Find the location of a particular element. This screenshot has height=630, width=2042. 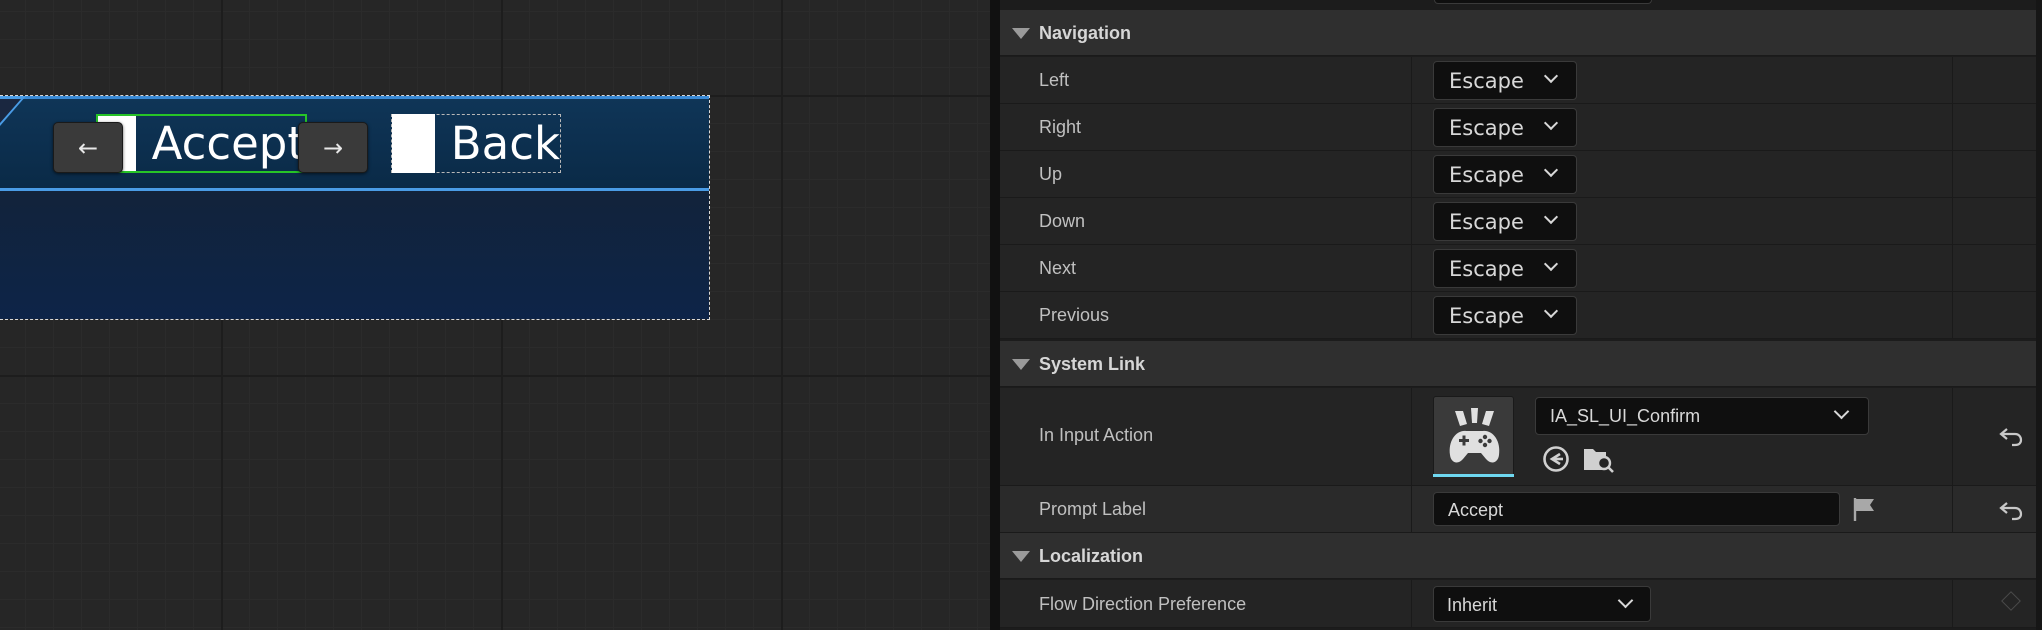

navigation-up-combo: Escape is located at coordinates (1505, 174).